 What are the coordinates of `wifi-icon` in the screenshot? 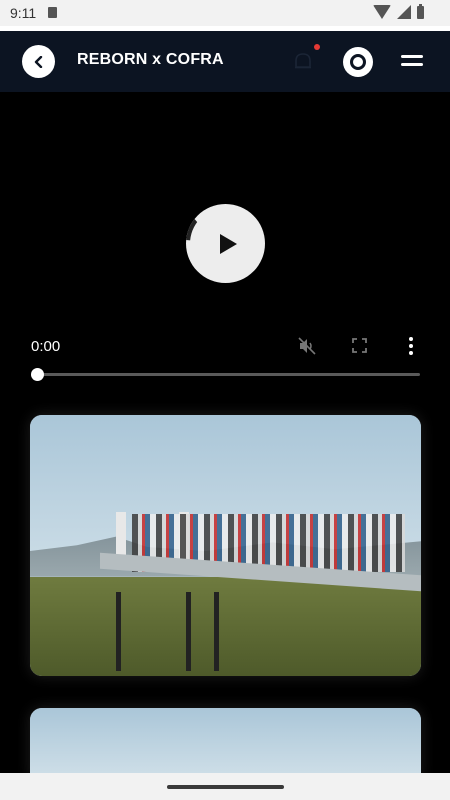 It's located at (382, 12).